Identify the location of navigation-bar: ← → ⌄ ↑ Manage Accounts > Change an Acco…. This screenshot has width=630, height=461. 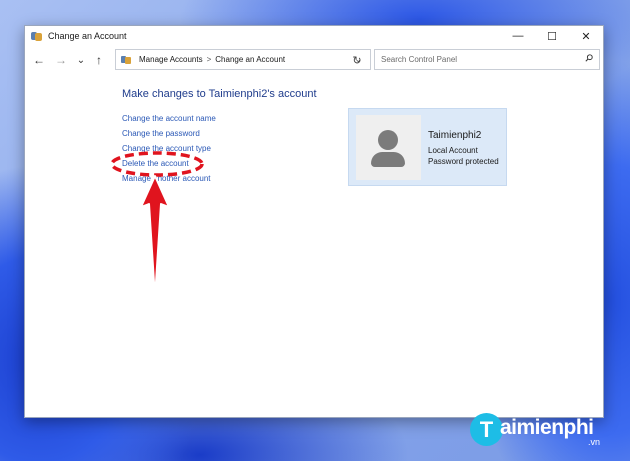
(314, 60).